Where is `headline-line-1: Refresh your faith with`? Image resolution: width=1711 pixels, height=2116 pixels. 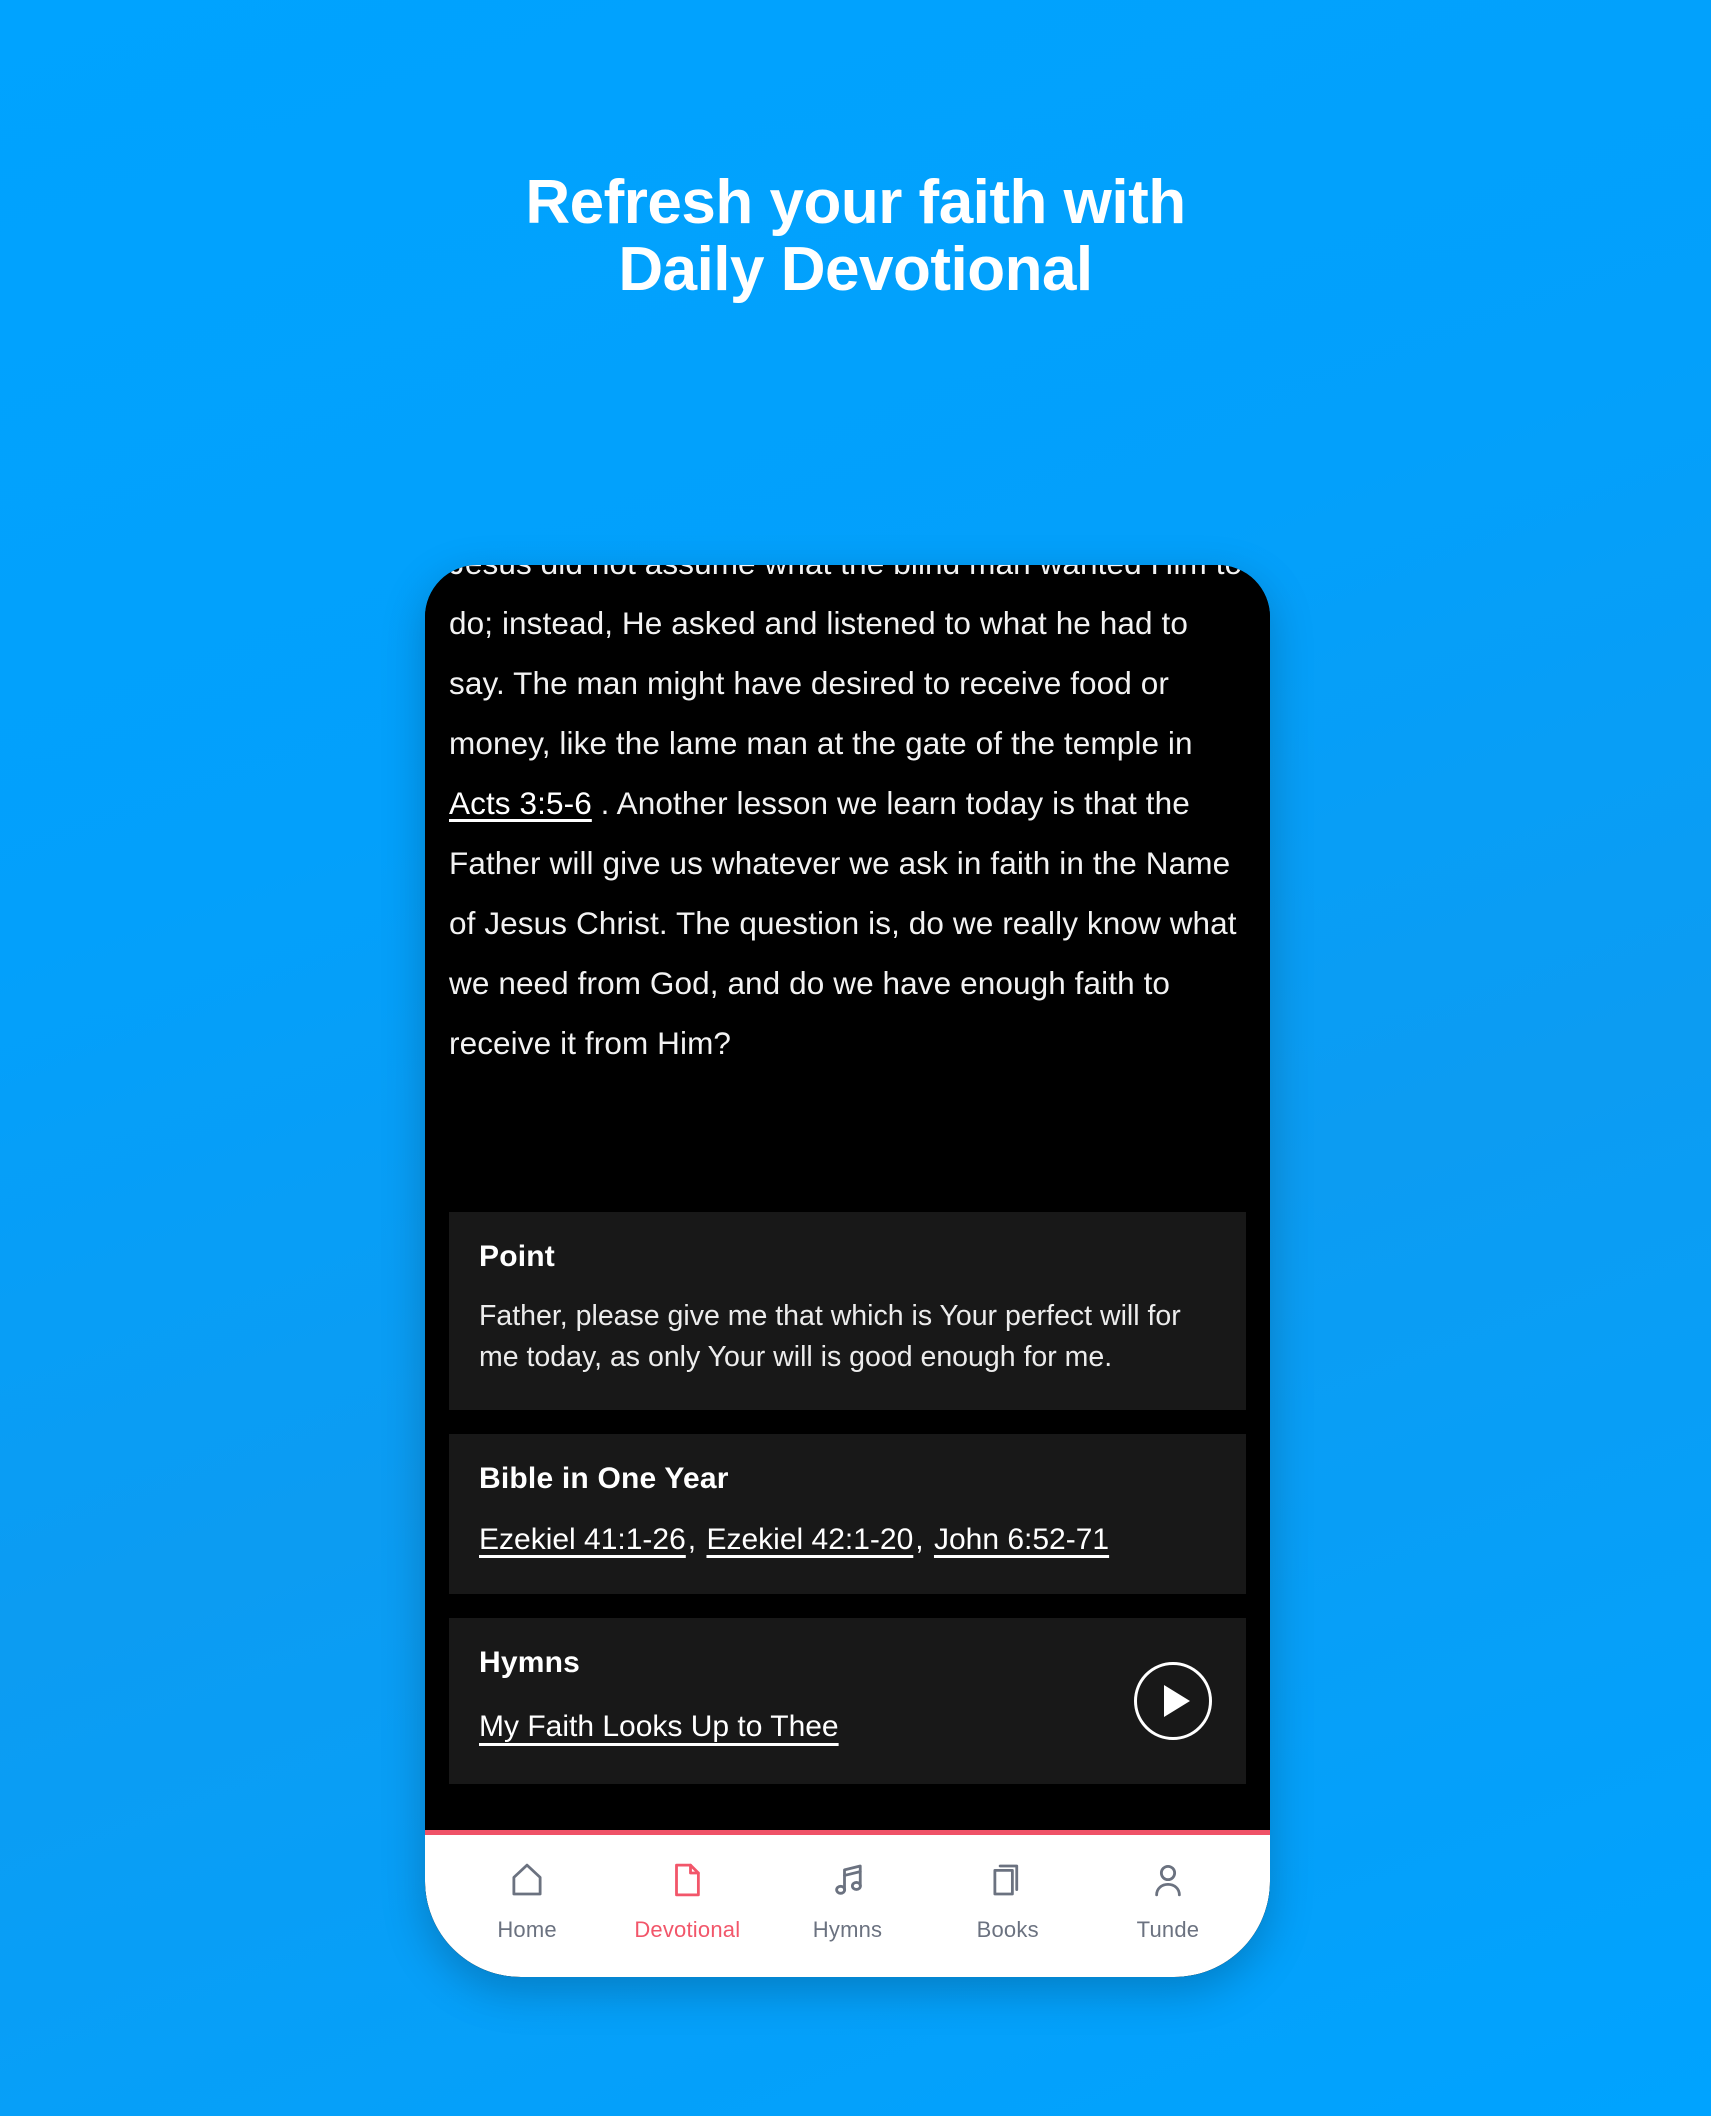
headline-line-1: Refresh your faith with is located at coordinates (855, 202).